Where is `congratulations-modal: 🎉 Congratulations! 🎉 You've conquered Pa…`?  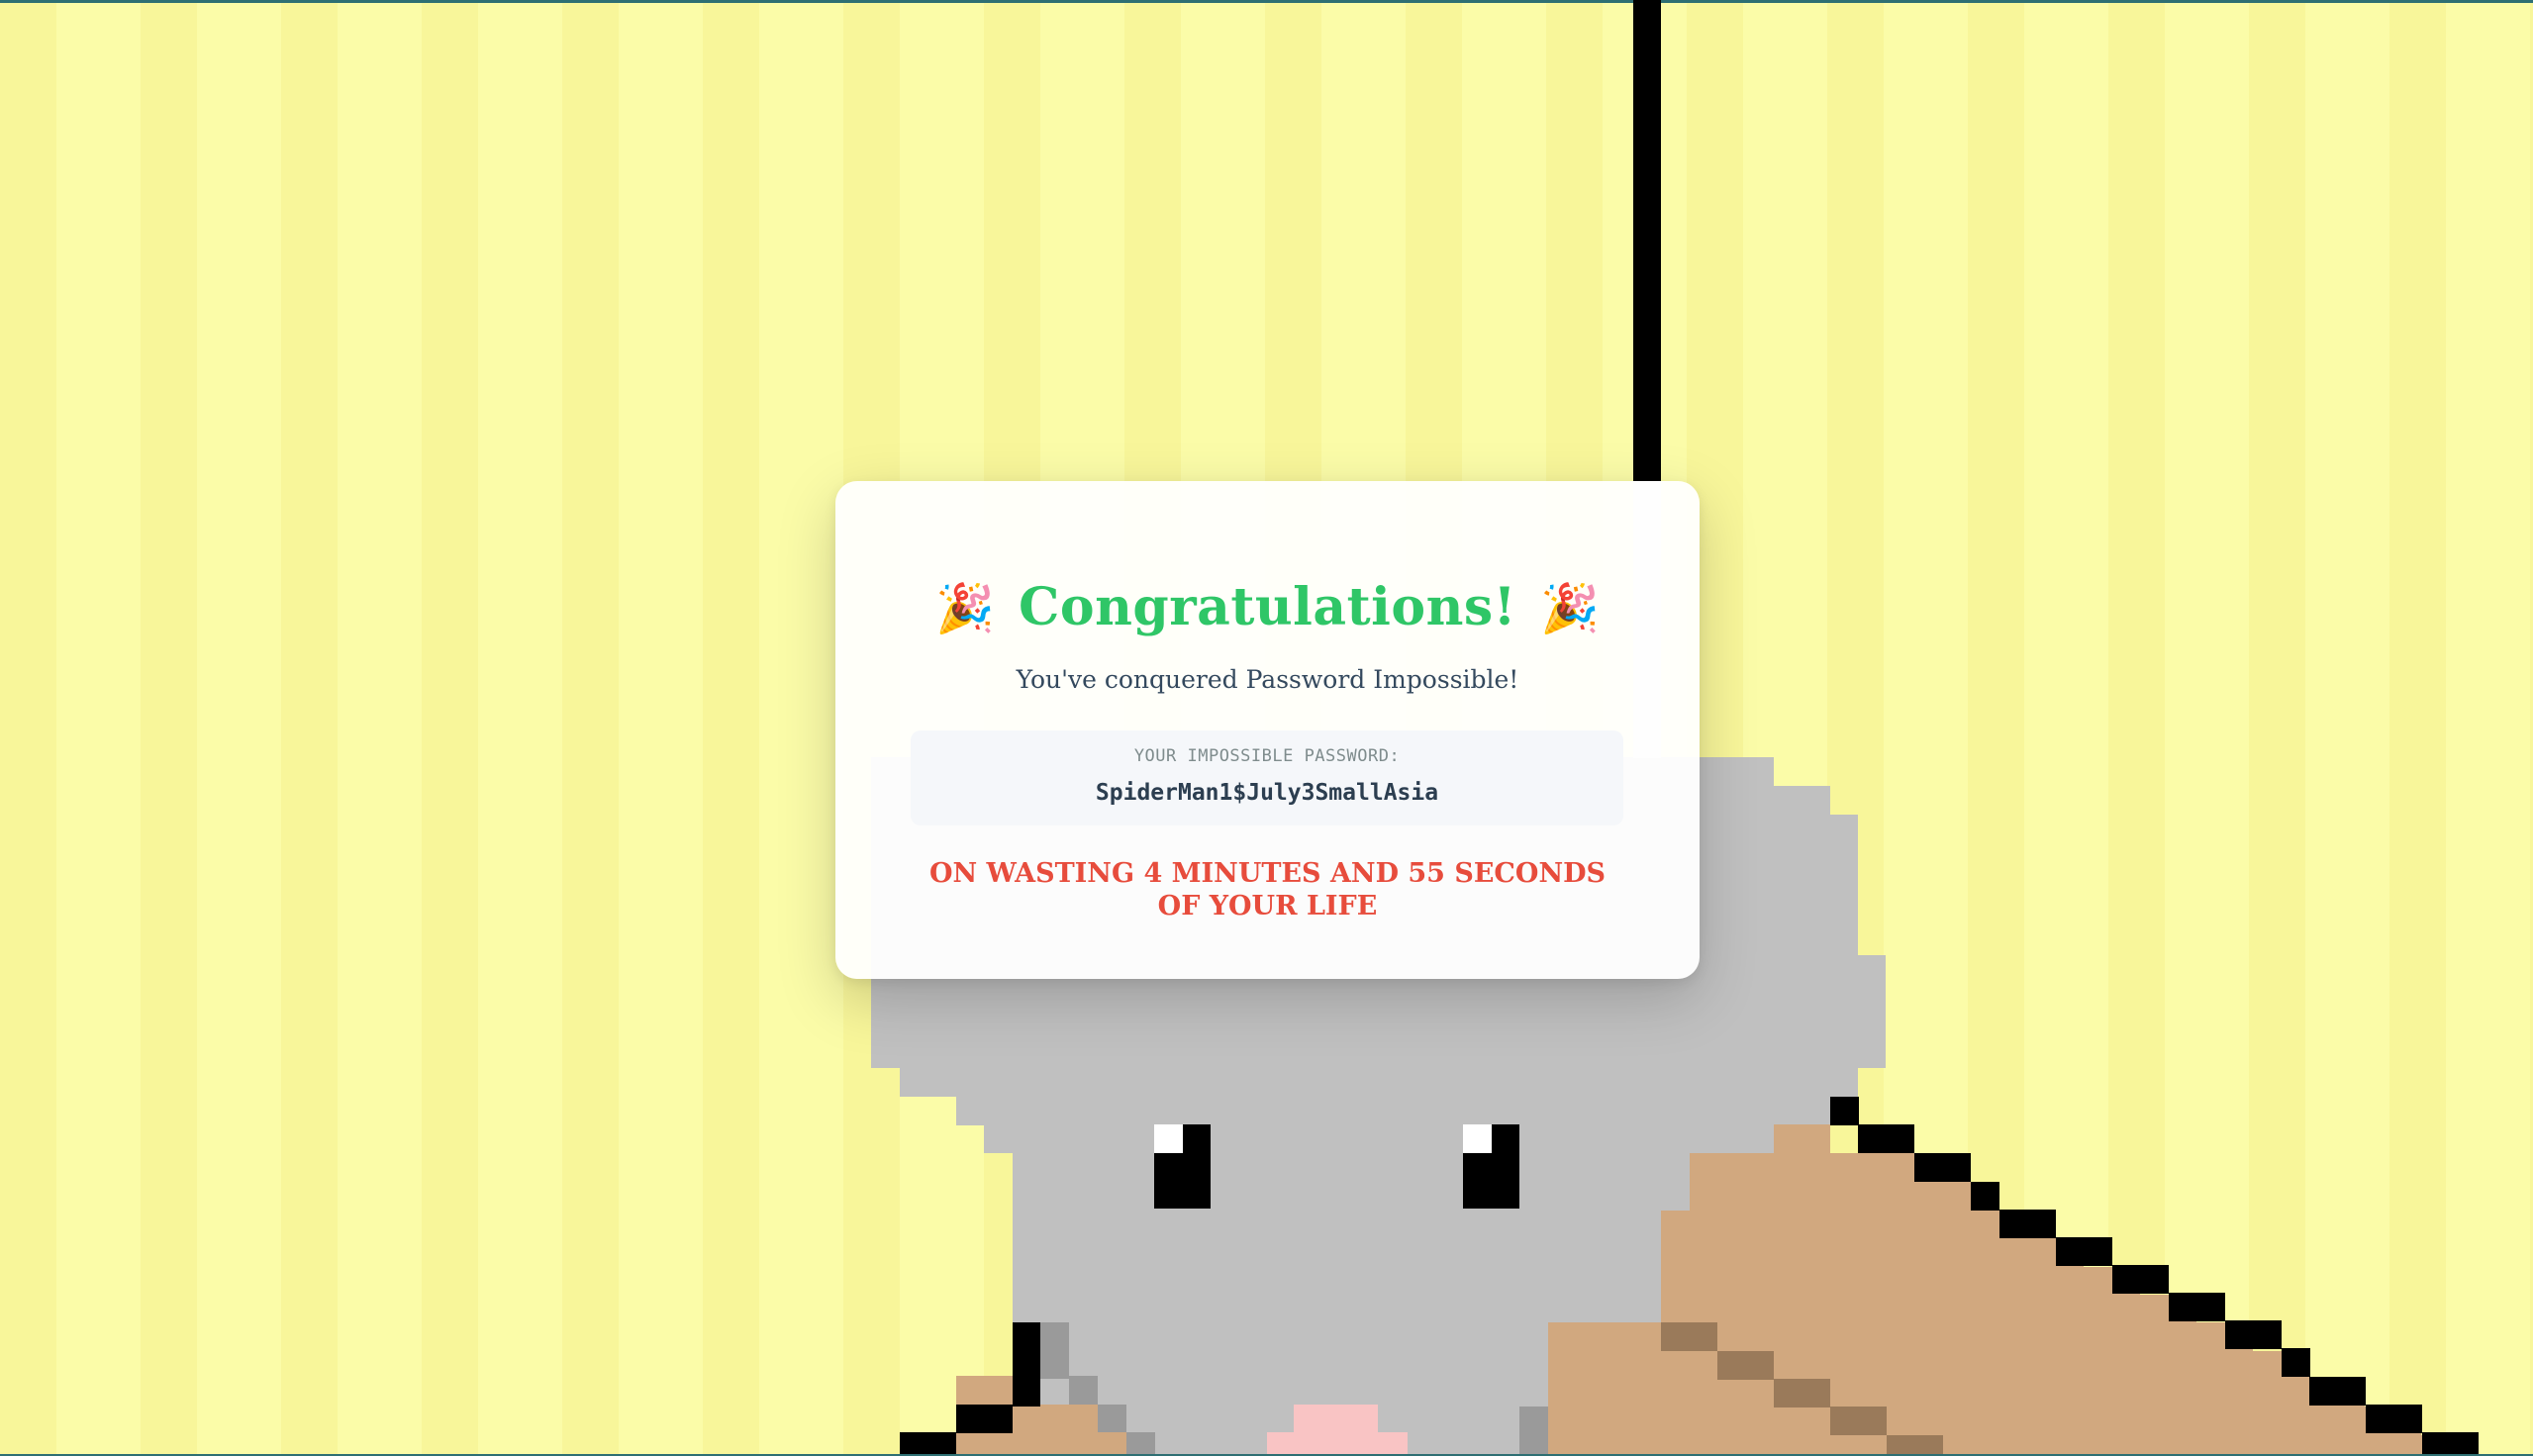 congratulations-modal: 🎉 Congratulations! 🎉 You've conquered Pa… is located at coordinates (1267, 730).